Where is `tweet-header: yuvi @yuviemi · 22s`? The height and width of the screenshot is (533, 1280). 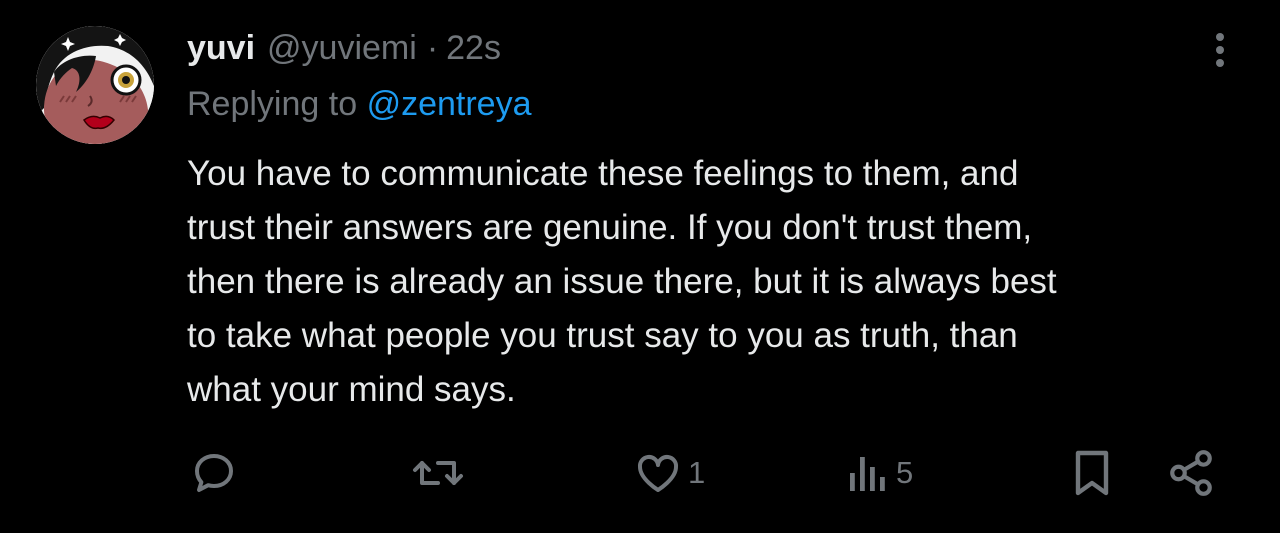 tweet-header: yuvi @yuviemi · 22s is located at coordinates (344, 48).